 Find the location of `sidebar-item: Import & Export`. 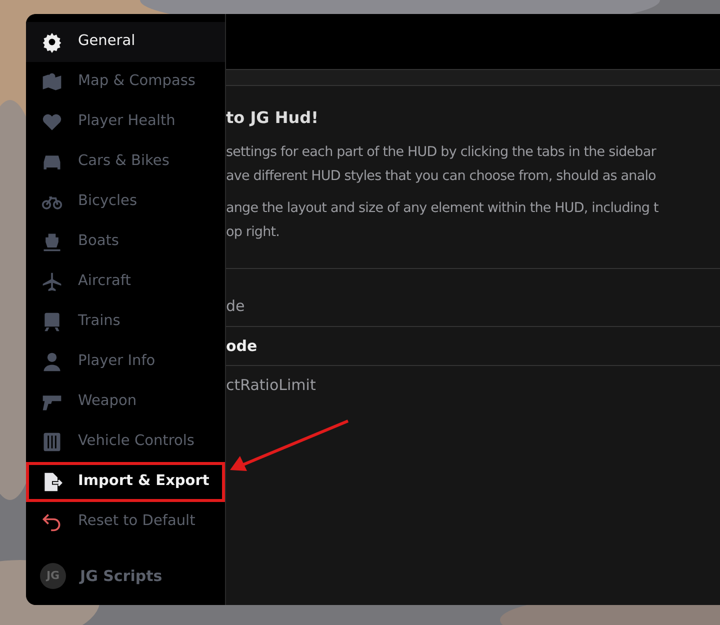

sidebar-item: Import & Export is located at coordinates (125, 482).